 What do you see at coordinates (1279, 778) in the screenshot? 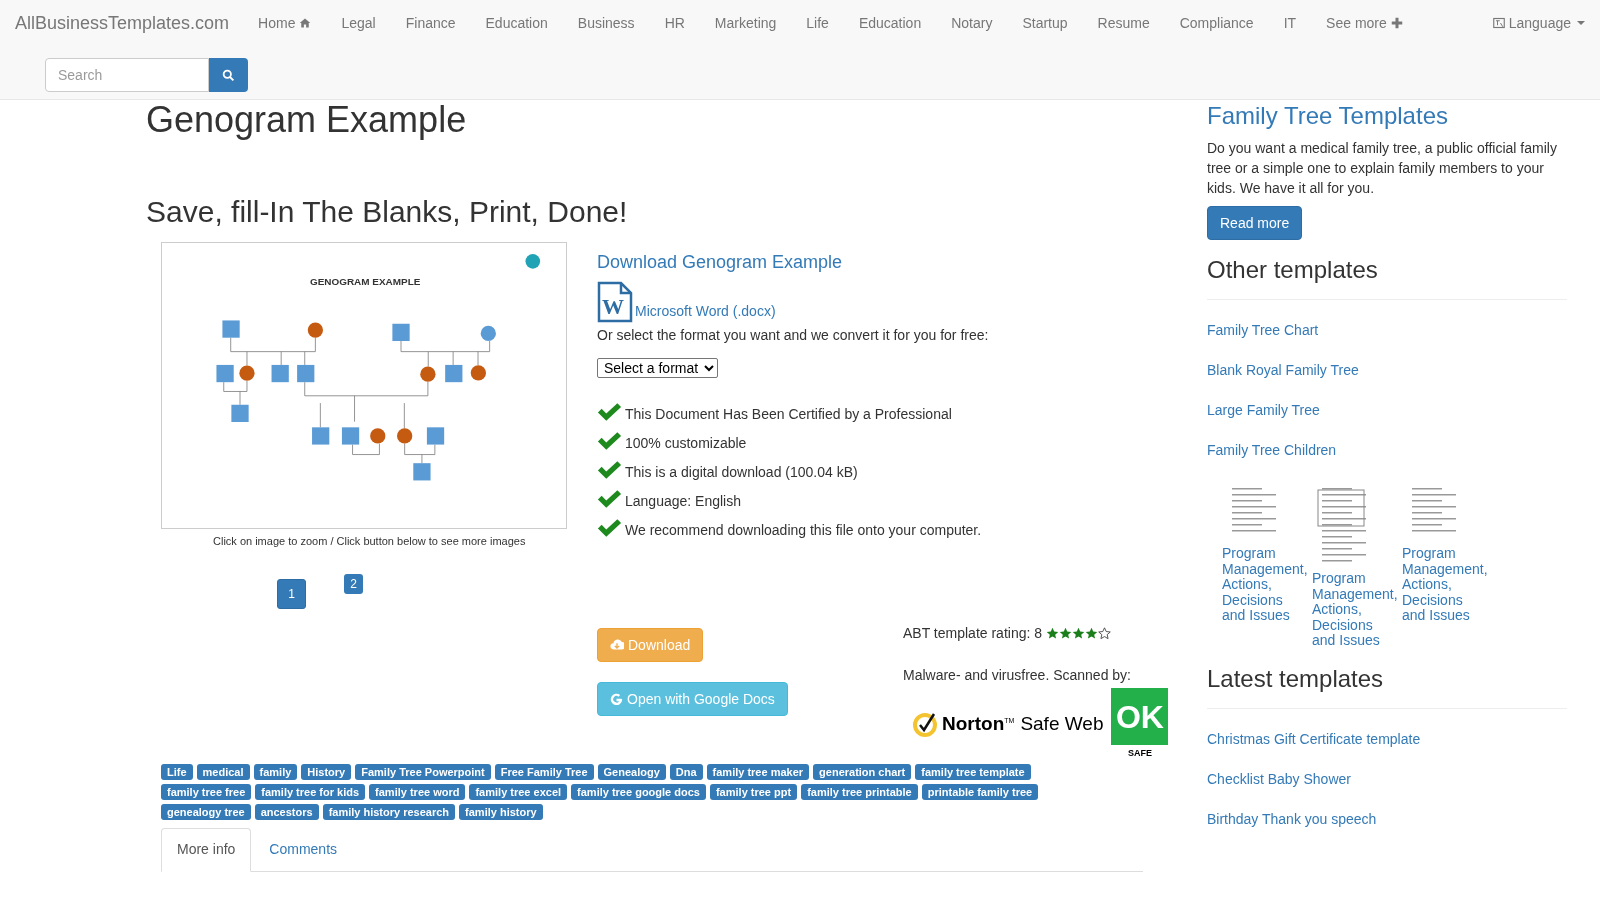
I see `template-link: Checklist Baby Shower` at bounding box center [1279, 778].